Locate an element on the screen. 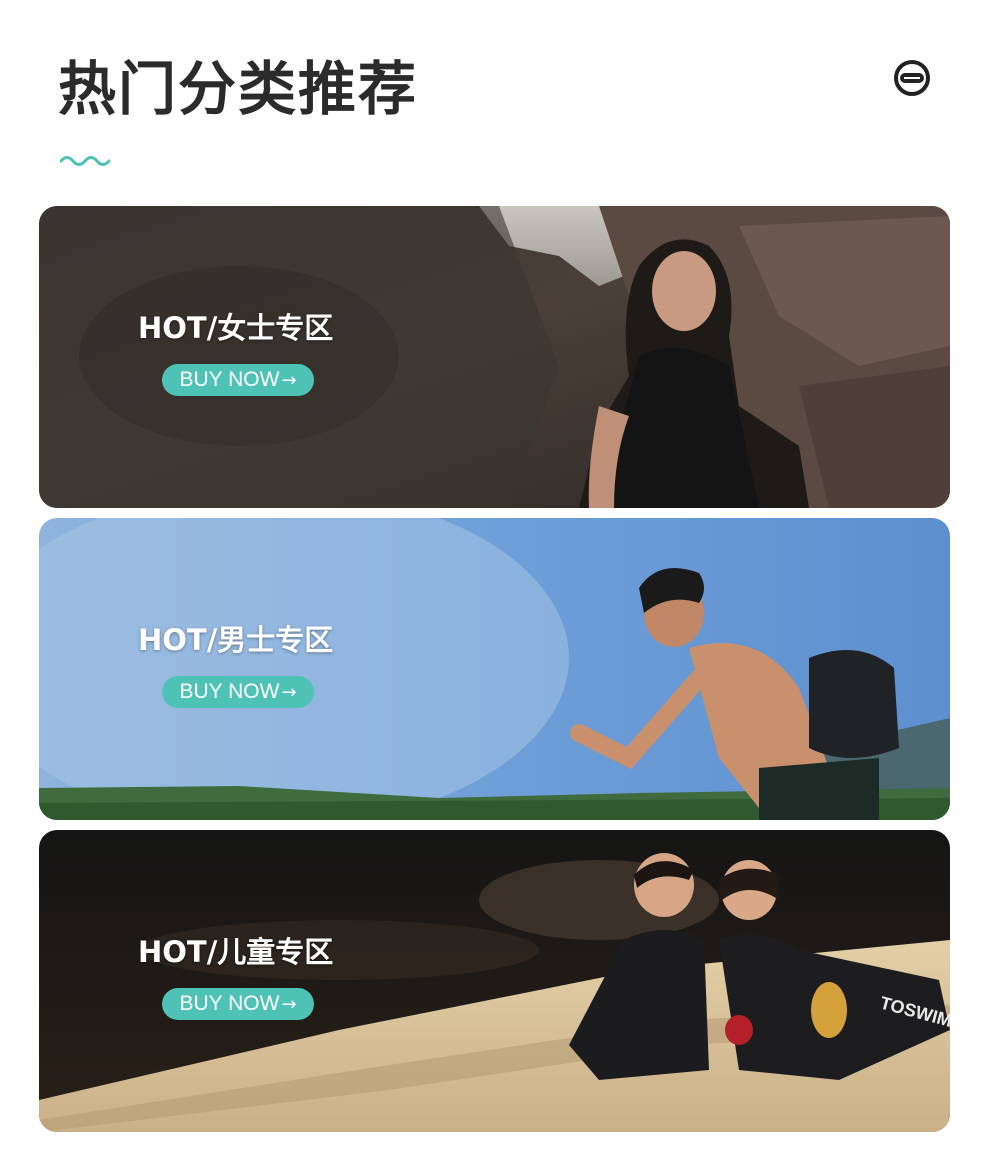  banner-men-text: HOT/男士专区 BUY NOW → is located at coordinates (248, 665).